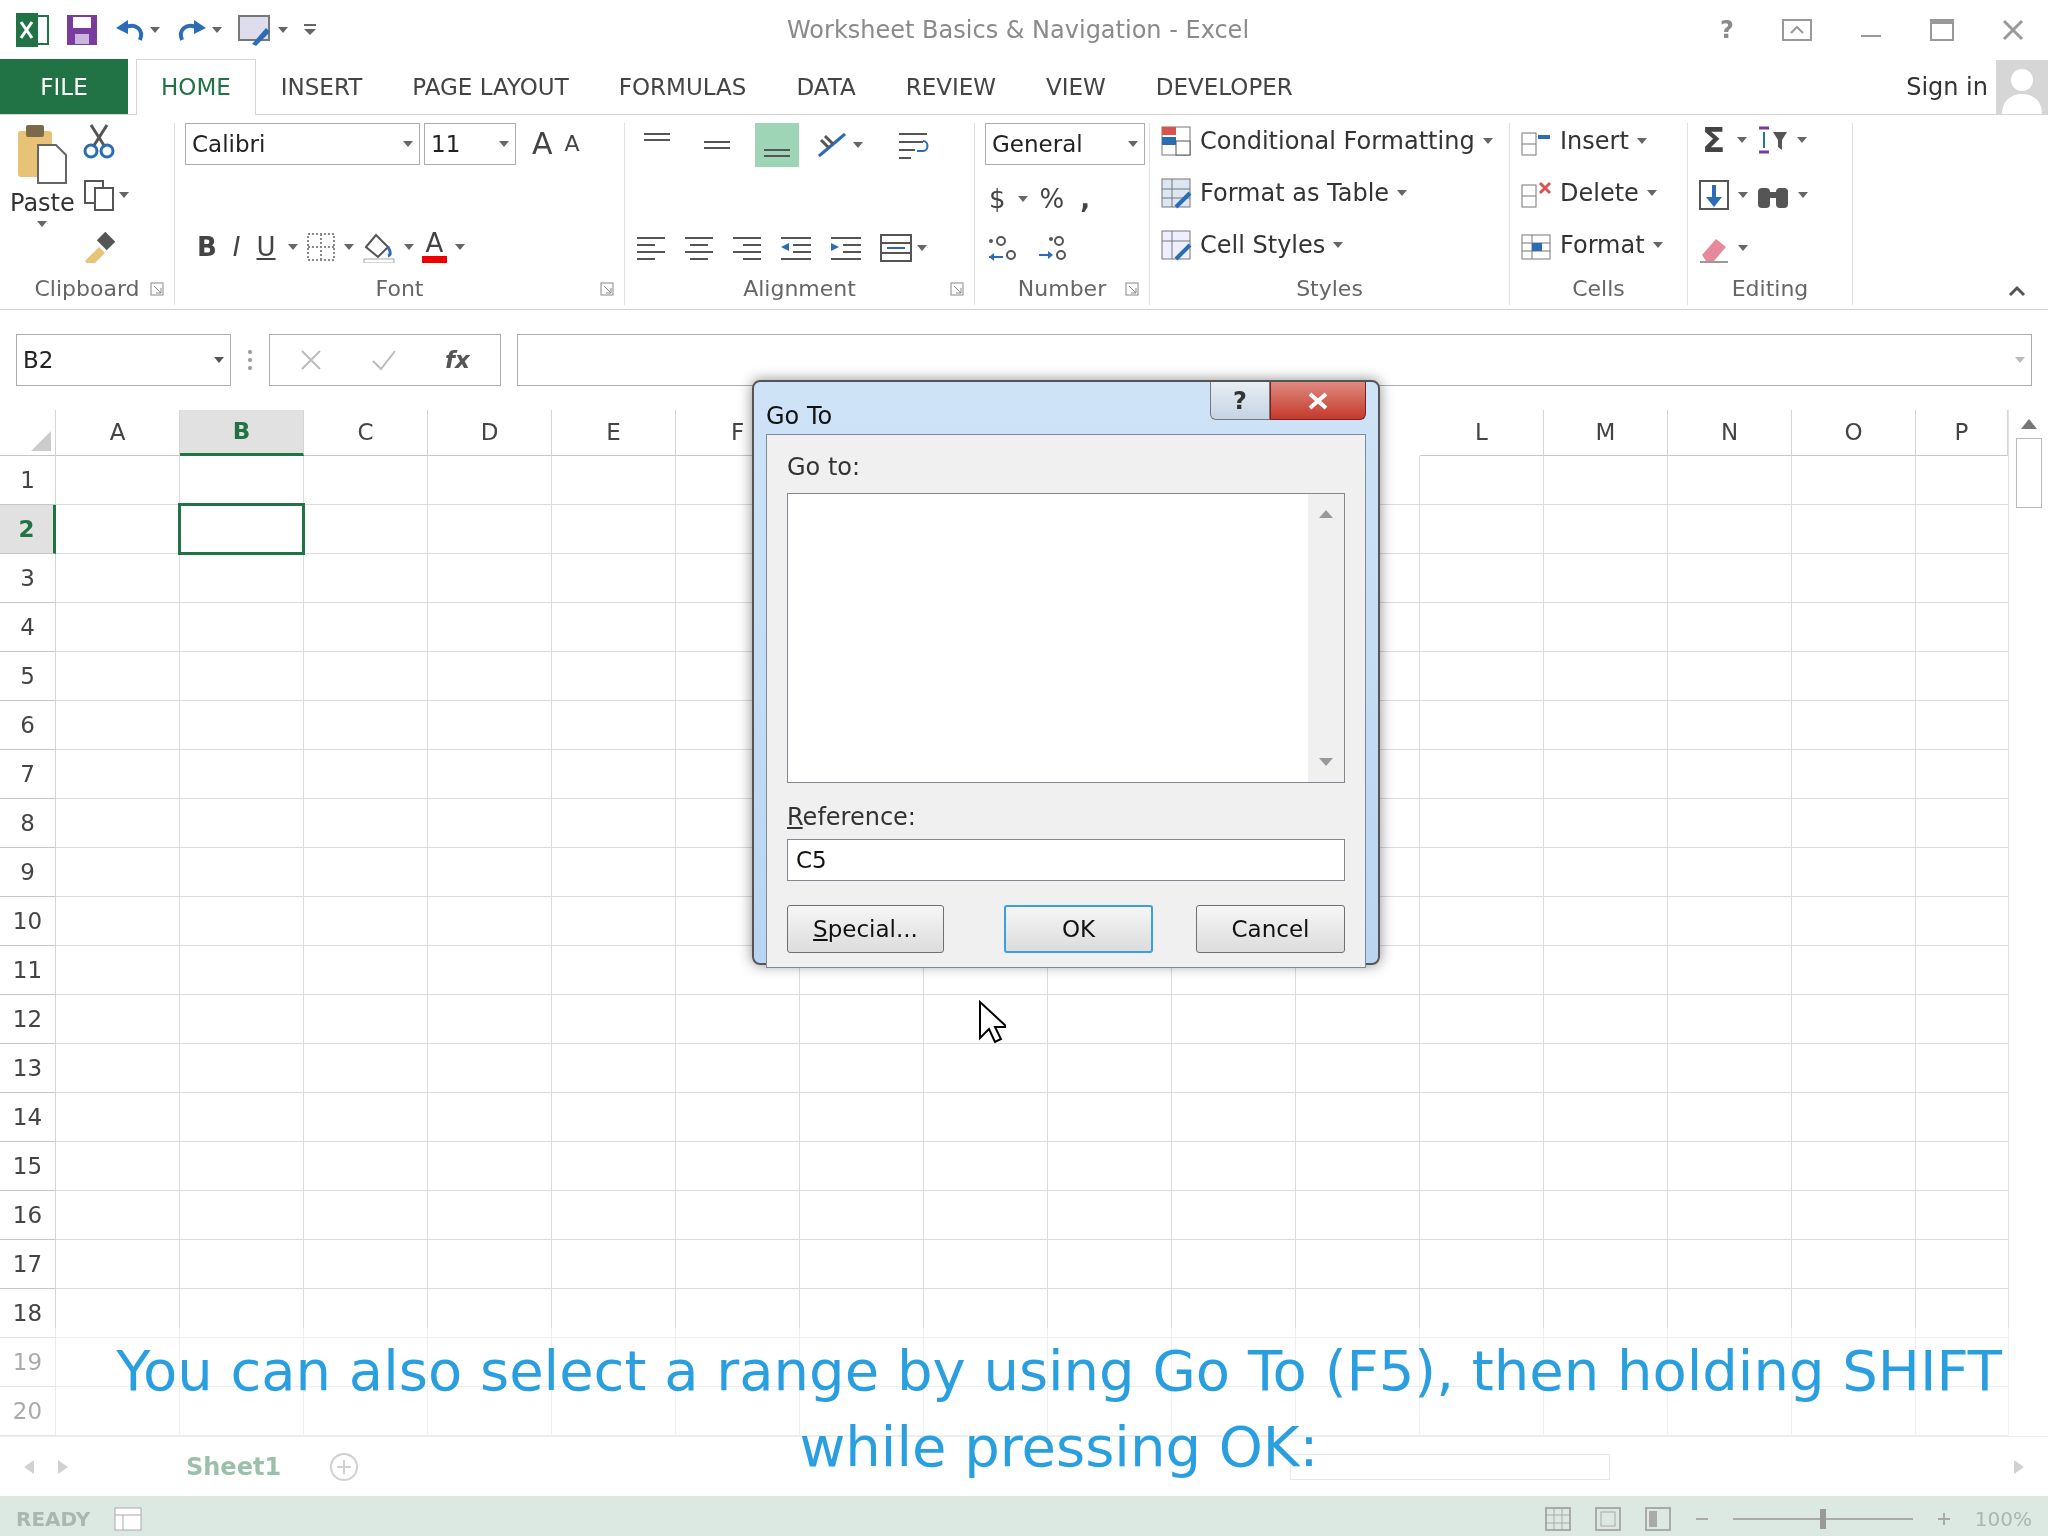 This screenshot has width=2048, height=1536. Describe the element at coordinates (302, 144) in the screenshot. I see `font-name-field: Calibri` at that location.